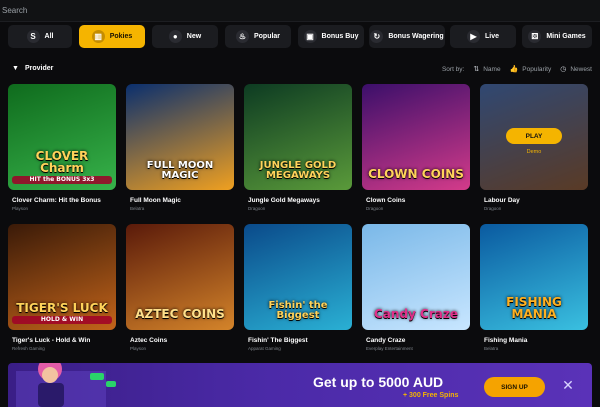 The image size is (600, 407). What do you see at coordinates (389, 348) in the screenshot?
I see `game-provider: Everplay Entertainment` at bounding box center [389, 348].